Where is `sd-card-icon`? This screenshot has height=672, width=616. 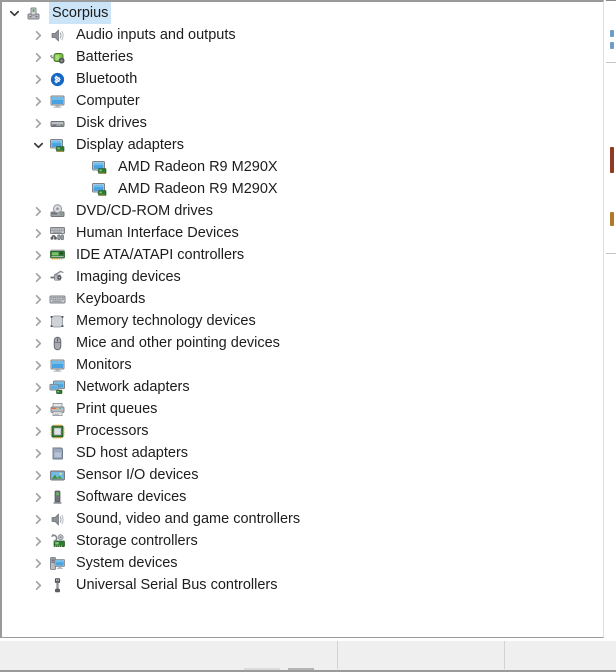
sd-card-icon is located at coordinates (58, 453).